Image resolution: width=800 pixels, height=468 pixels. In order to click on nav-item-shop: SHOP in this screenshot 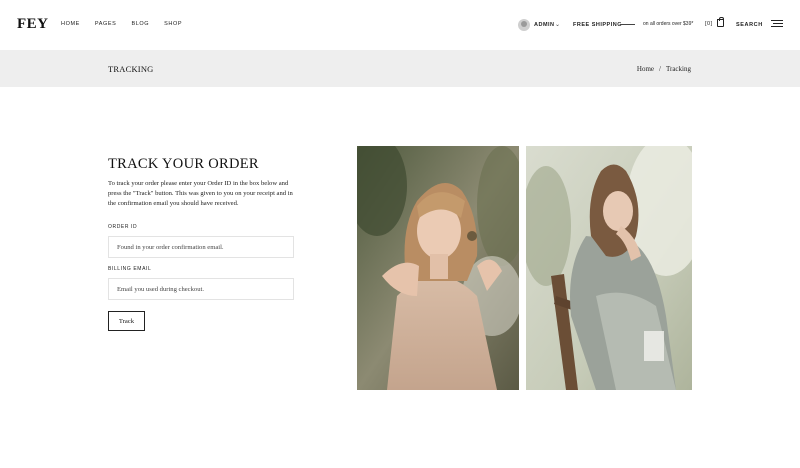, I will do `click(173, 24)`.